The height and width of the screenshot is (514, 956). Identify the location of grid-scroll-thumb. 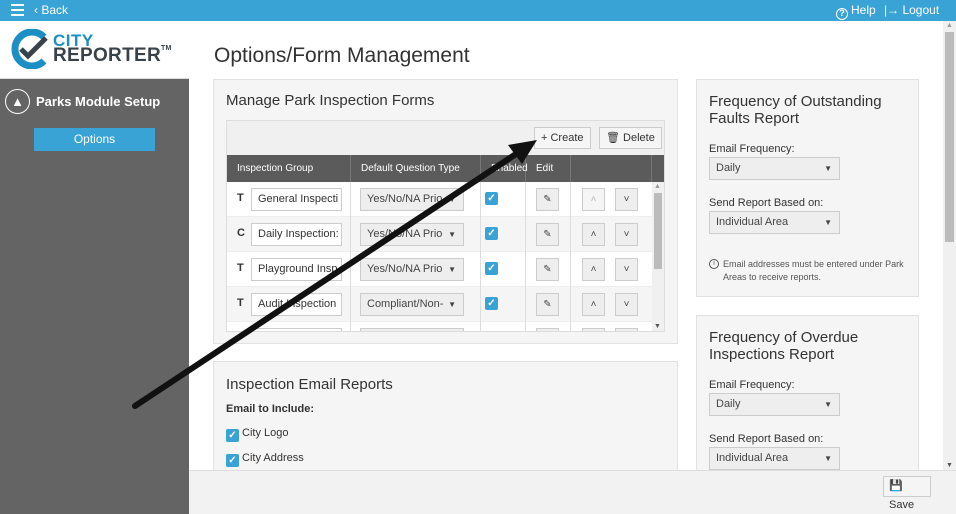
(658, 231).